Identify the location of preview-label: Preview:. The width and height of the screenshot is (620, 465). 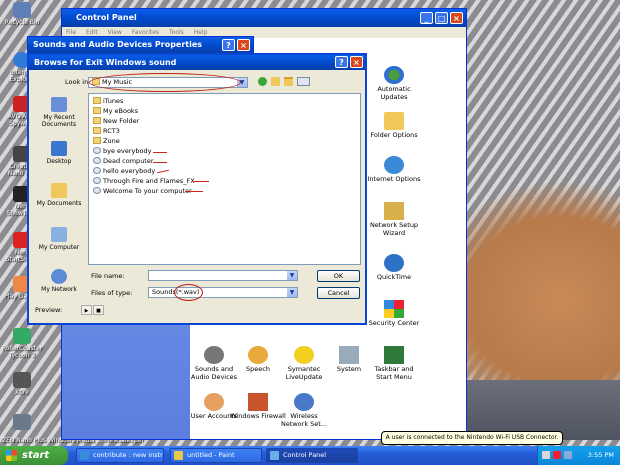
(49, 310).